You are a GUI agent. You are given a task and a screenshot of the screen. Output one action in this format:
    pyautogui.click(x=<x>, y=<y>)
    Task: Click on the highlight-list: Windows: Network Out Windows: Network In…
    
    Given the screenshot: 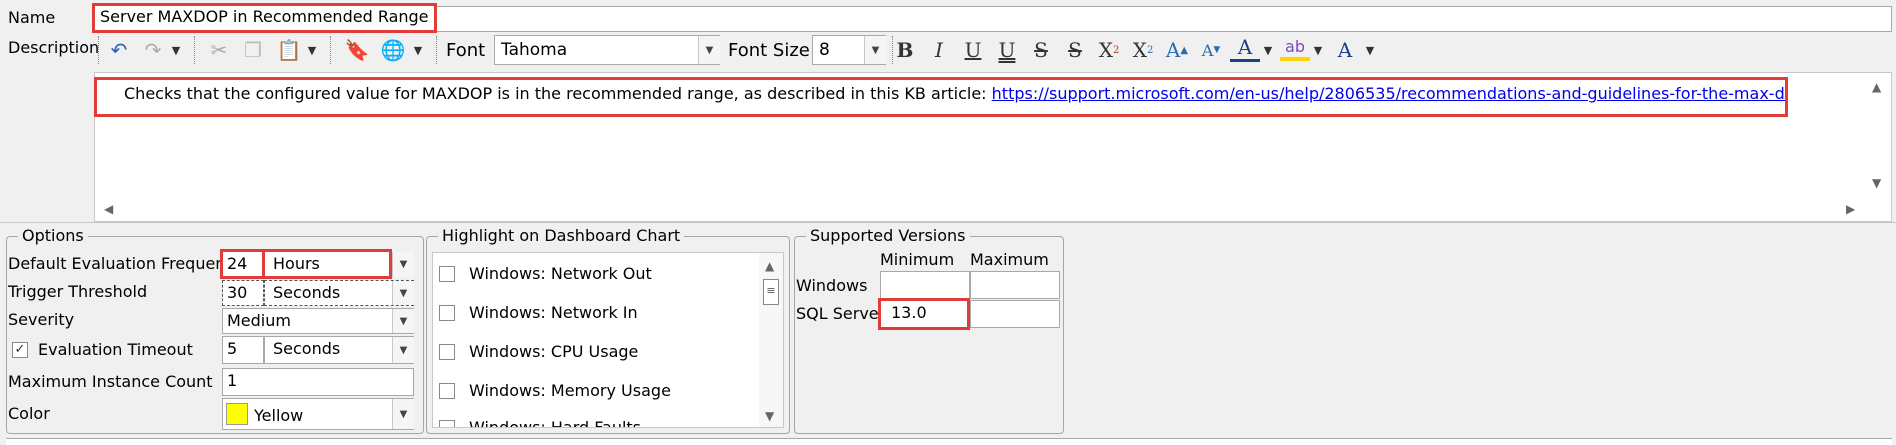 What is the action you would take?
    pyautogui.click(x=608, y=340)
    